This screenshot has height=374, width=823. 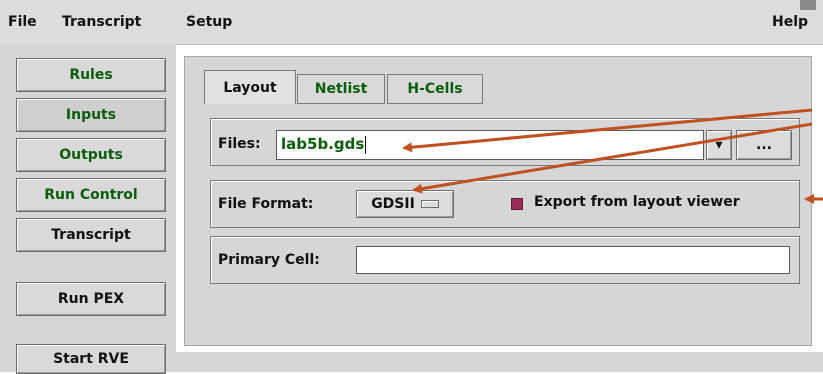 I want to click on annotation-arrow-format, so click(x=612, y=158).